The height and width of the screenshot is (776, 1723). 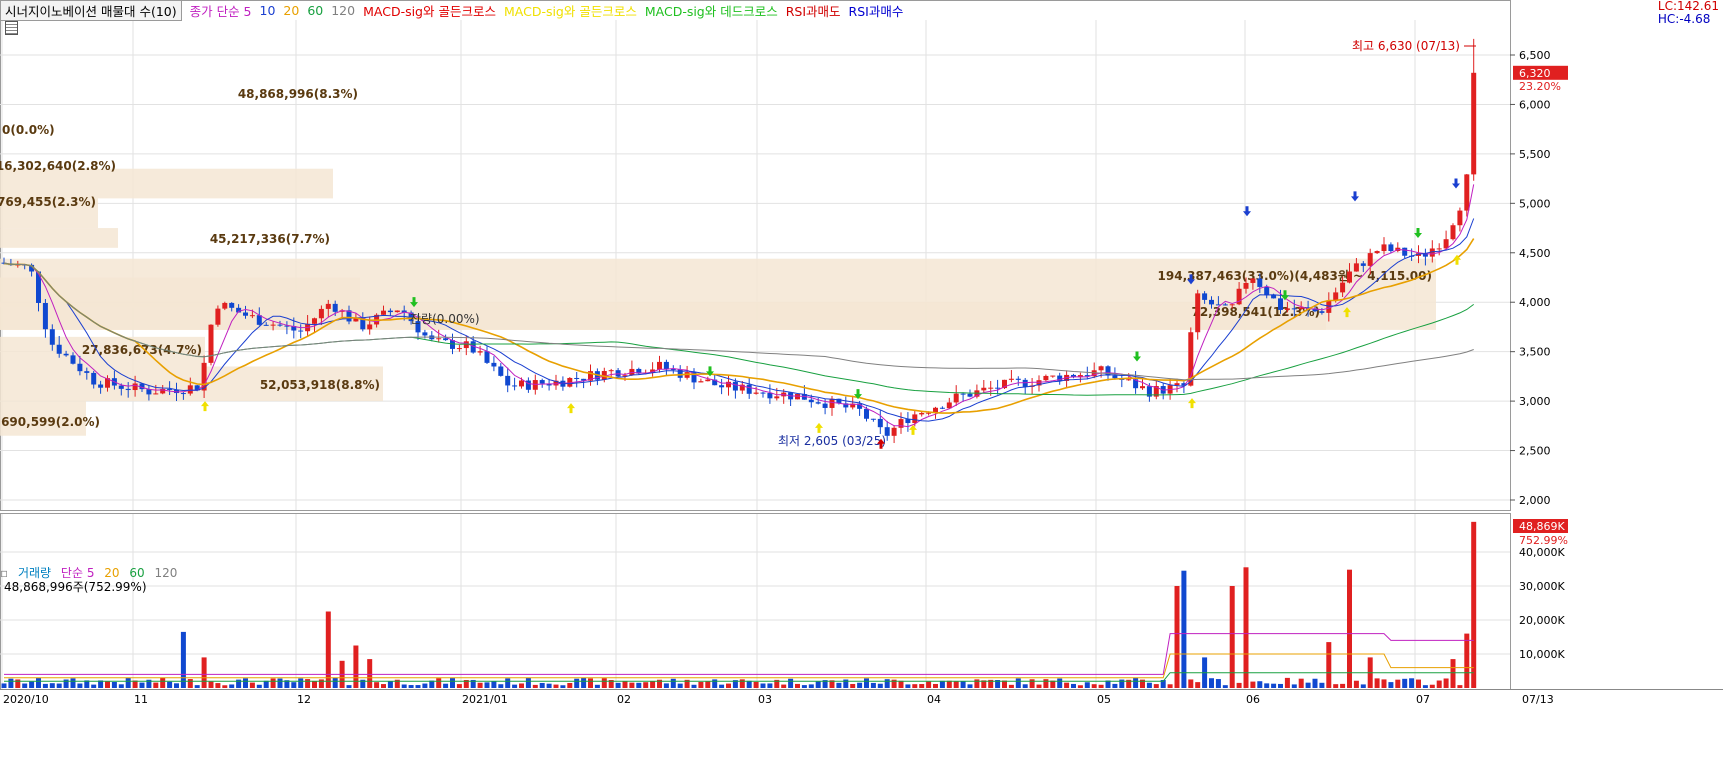 I want to click on indicator-ma5: 종가 단순 5, so click(x=221, y=10).